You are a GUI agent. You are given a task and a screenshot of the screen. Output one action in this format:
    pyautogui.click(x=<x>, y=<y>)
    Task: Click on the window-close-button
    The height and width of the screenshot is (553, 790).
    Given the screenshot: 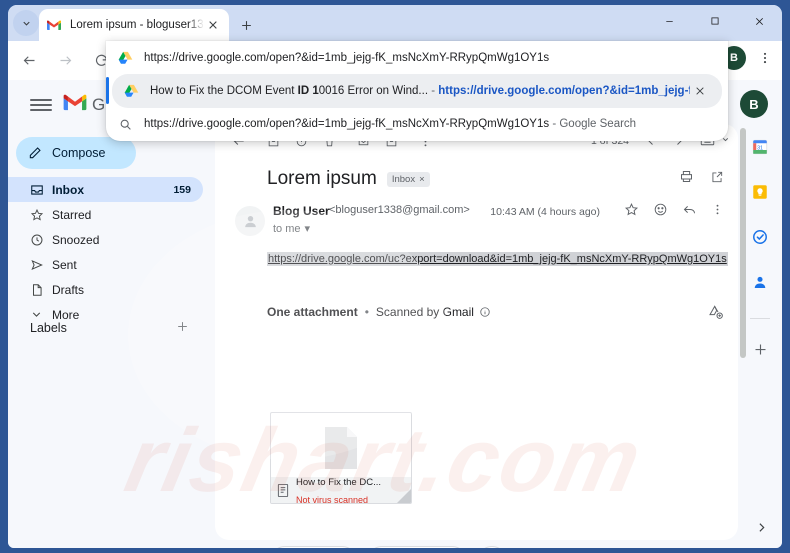 What is the action you would take?
    pyautogui.click(x=759, y=21)
    